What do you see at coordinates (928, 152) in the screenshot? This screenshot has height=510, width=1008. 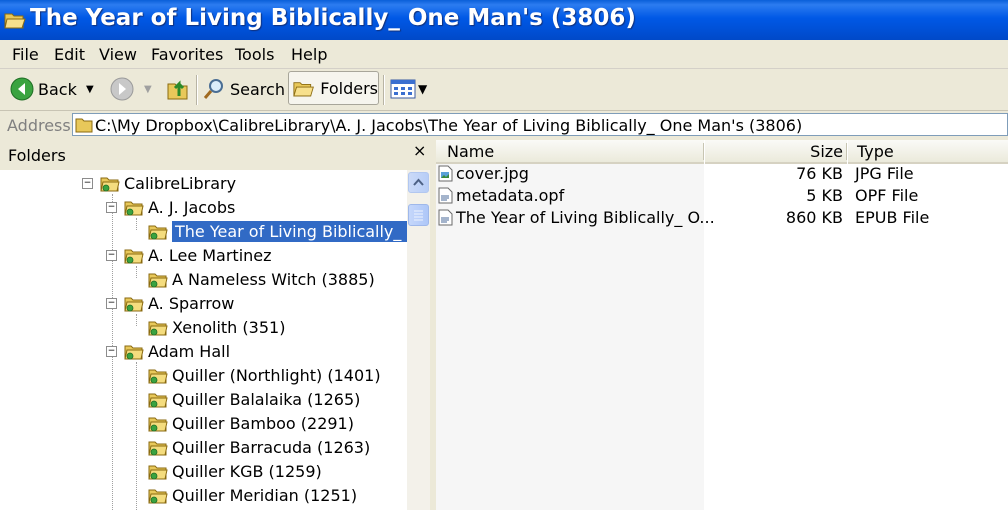 I see `column-header-type: Type` at bounding box center [928, 152].